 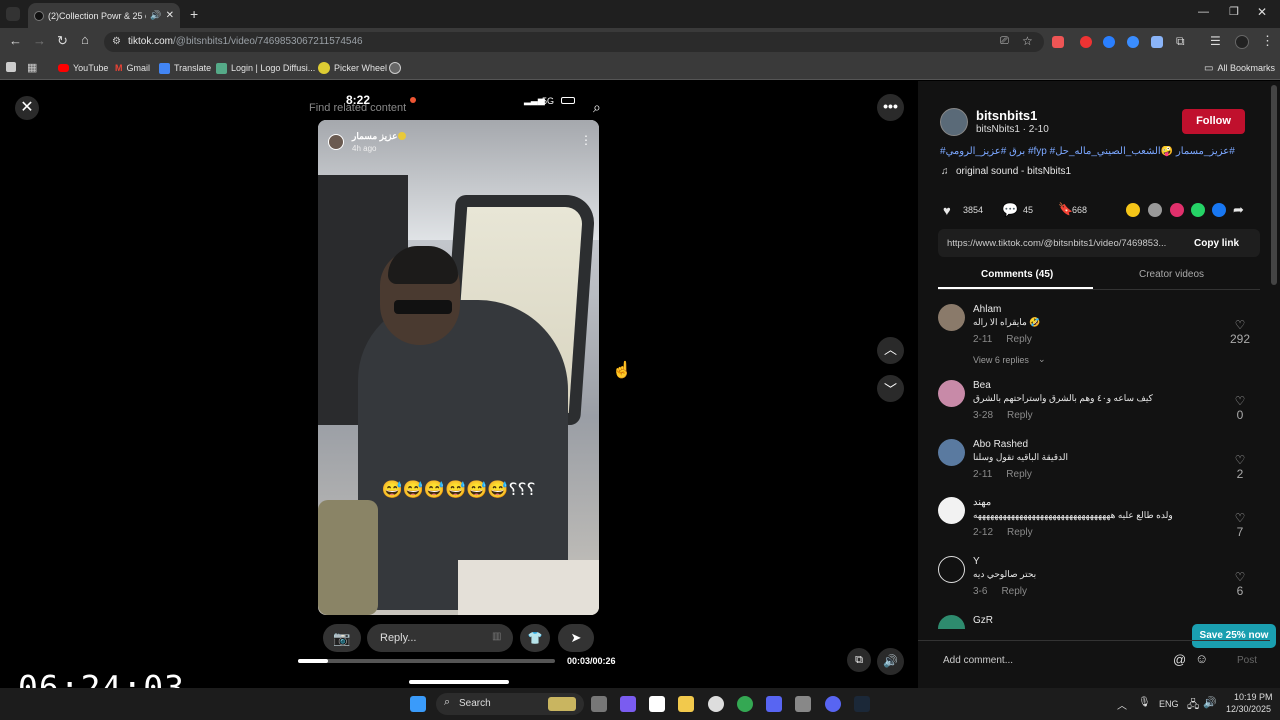 I want to click on facebook-icon, so click(x=1219, y=210).